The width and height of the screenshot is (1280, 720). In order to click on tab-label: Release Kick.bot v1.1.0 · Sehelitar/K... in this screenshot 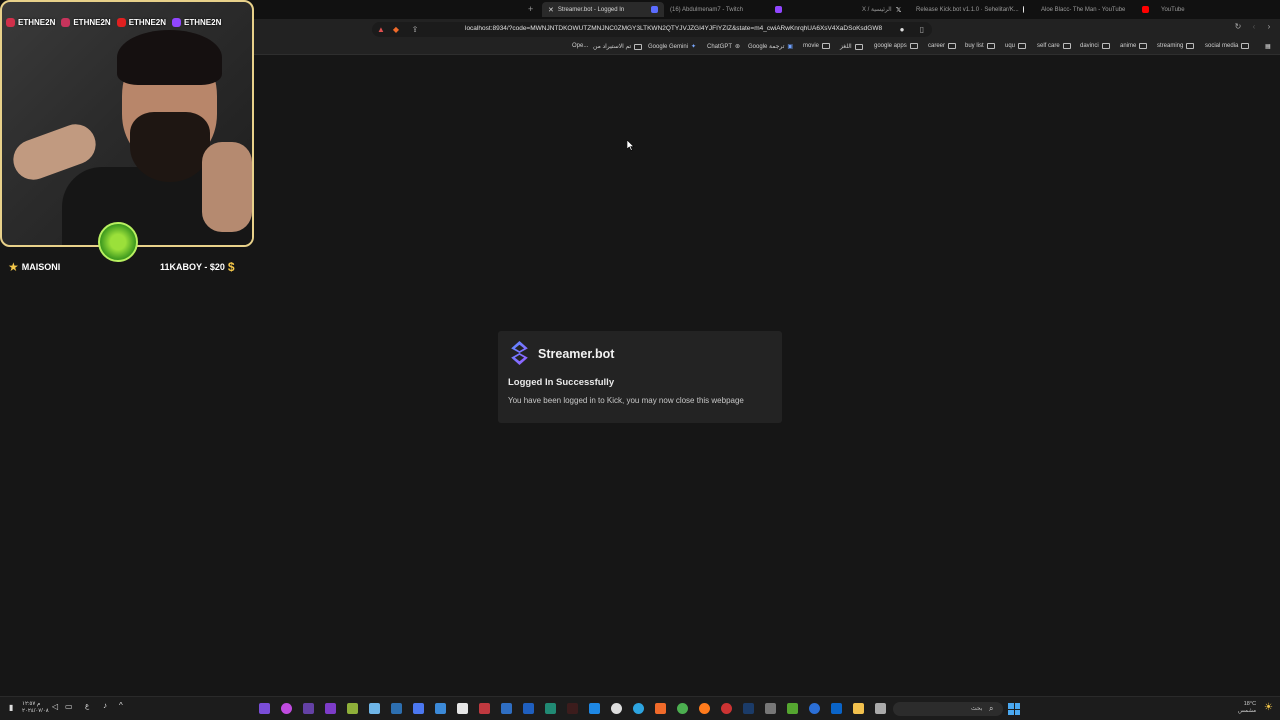, I will do `click(967, 9)`.